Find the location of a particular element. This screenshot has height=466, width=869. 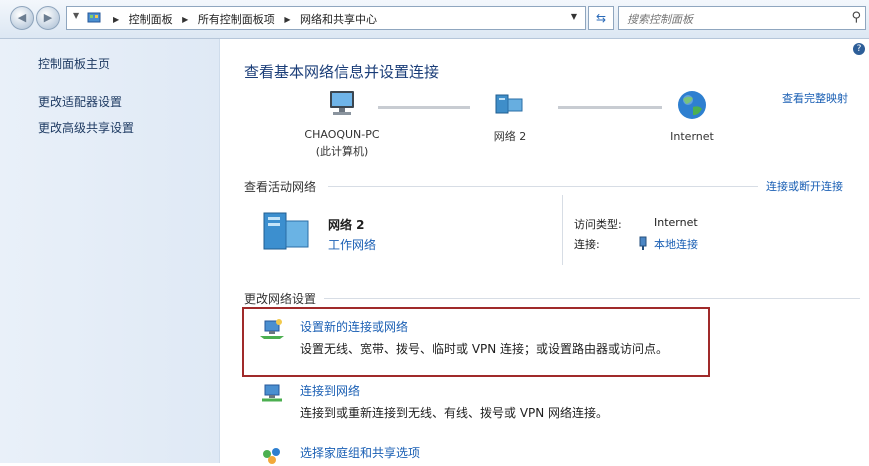

sidebar-item-advanced-sharing: 更改高级共享设置 is located at coordinates (86, 127).